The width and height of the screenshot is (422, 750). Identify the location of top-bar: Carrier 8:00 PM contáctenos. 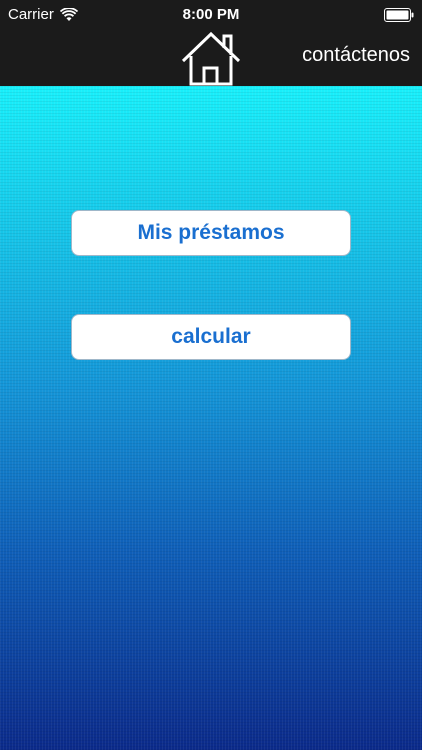
(211, 43).